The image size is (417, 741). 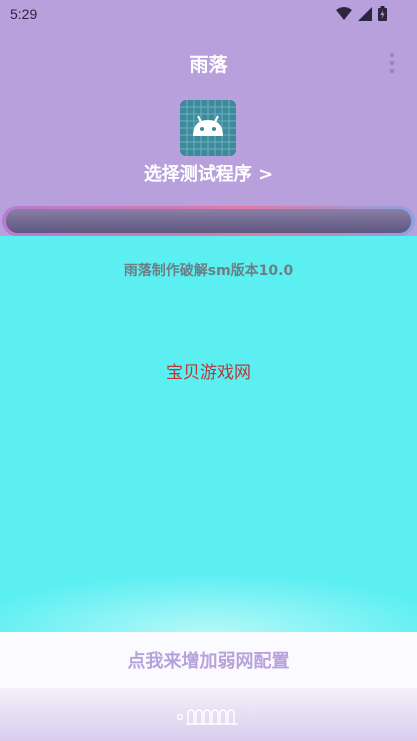 What do you see at coordinates (208, 173) in the screenshot?
I see `select-program-button: 选择测试程序 >` at bounding box center [208, 173].